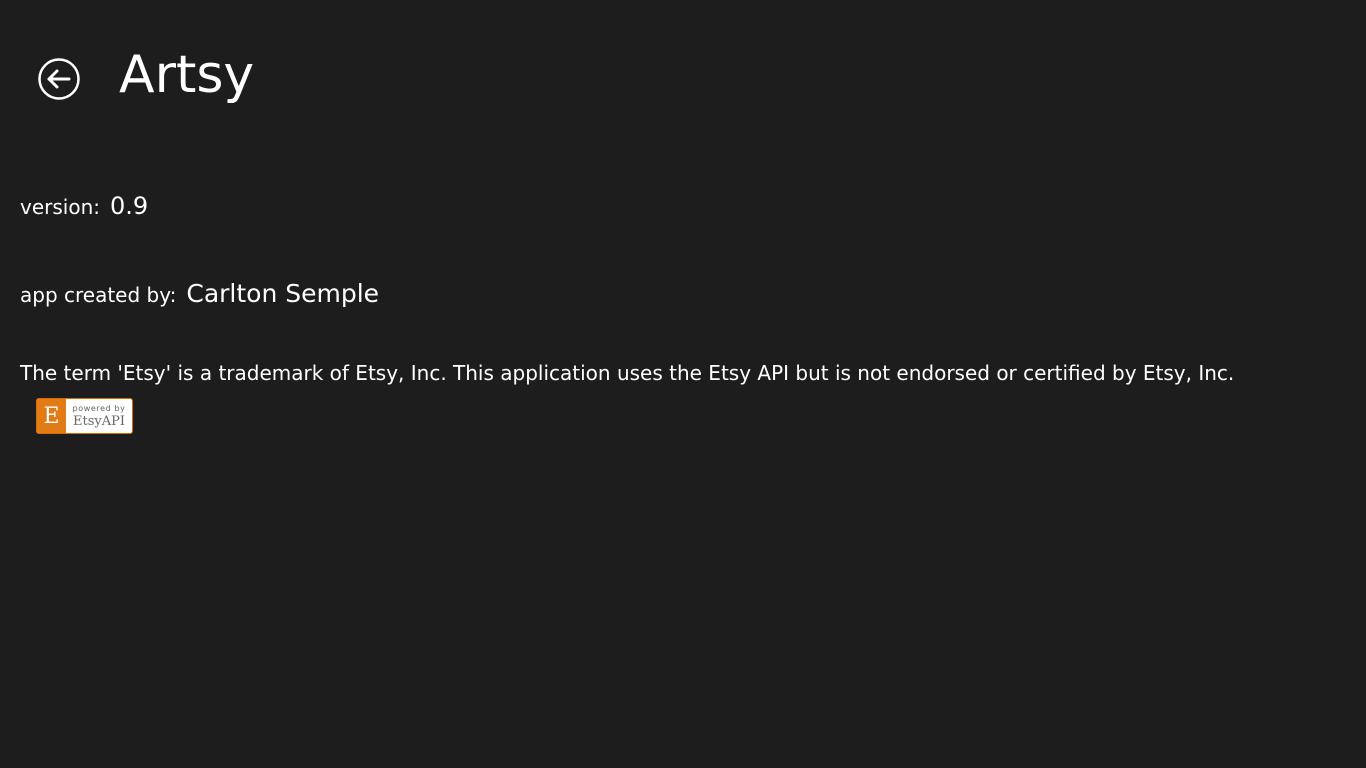 The image size is (1366, 768). I want to click on powered-by-label: powered by, so click(99, 408).